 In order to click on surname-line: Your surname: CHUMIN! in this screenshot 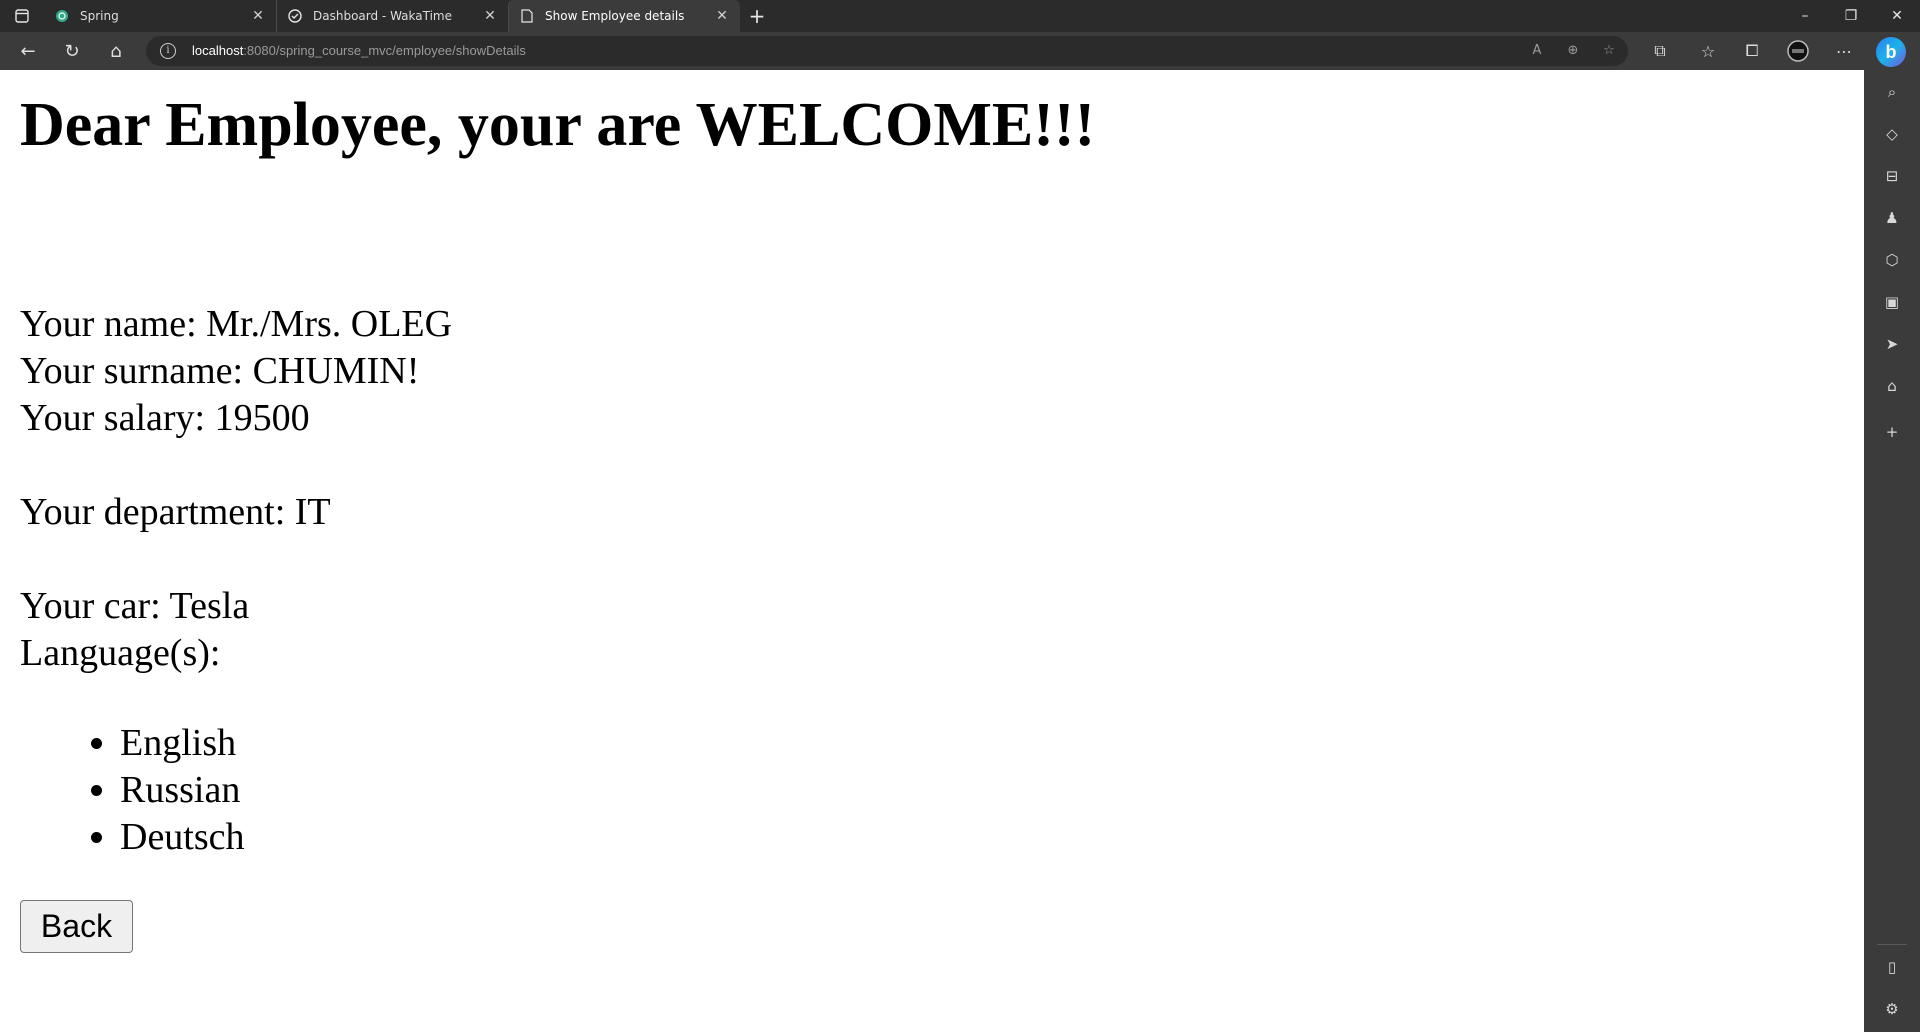, I will do `click(220, 371)`.